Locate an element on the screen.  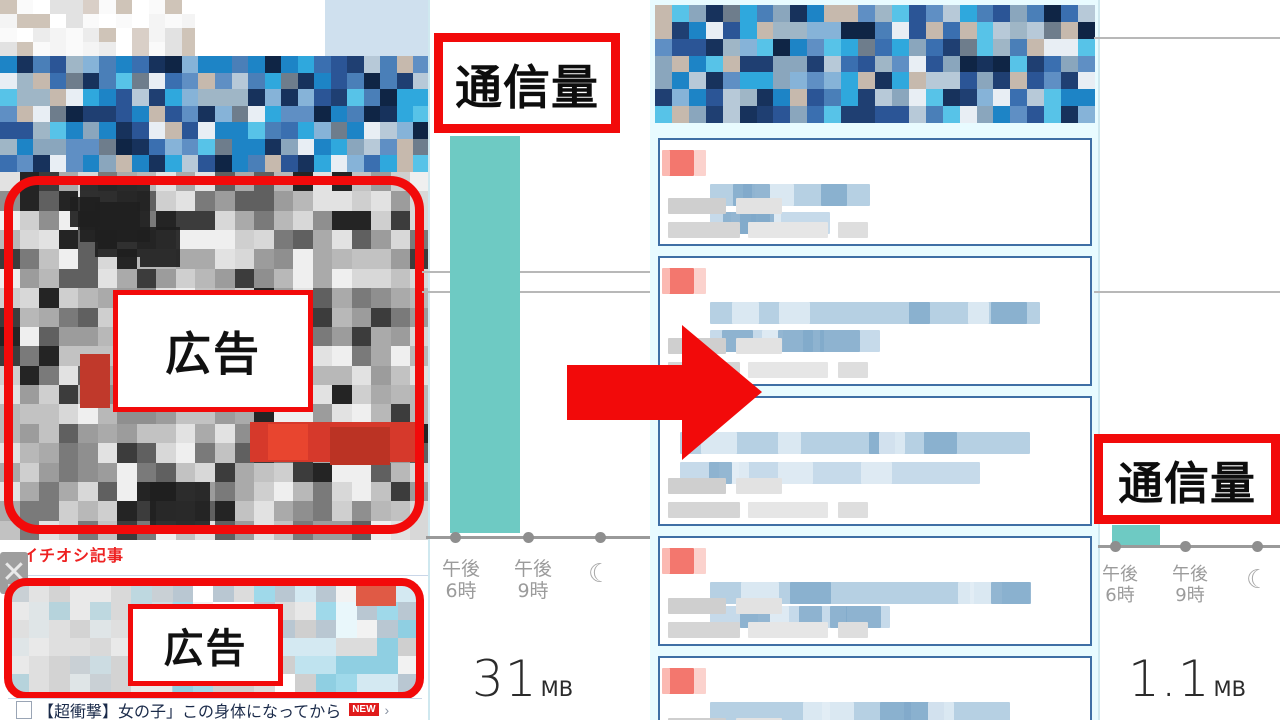
transition-arrow-icon is located at coordinates (664, 392).